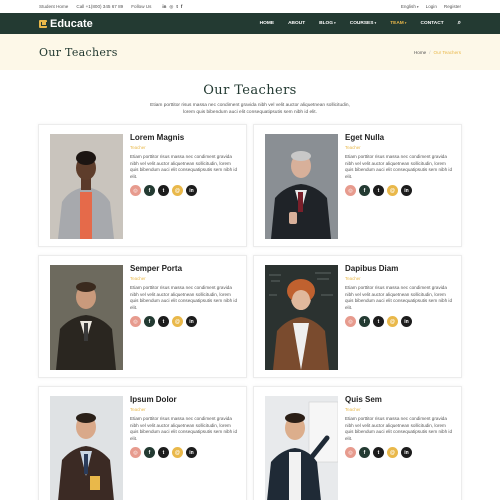 The image size is (500, 500). Describe the element at coordinates (431, 6) in the screenshot. I see `login-link: Login` at that location.